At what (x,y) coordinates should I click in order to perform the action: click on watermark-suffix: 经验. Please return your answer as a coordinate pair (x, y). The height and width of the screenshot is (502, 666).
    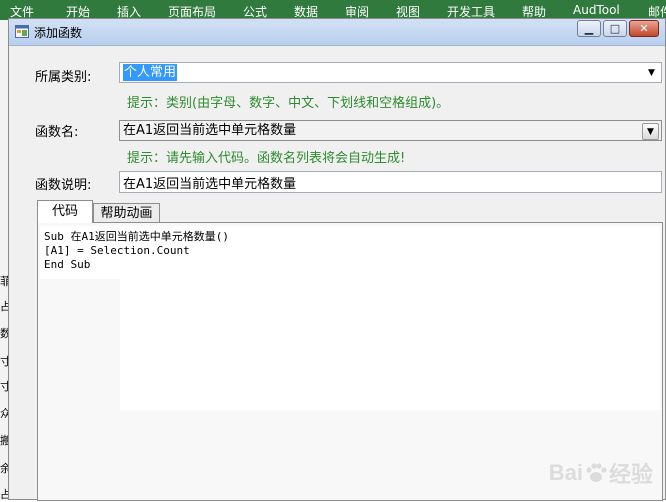
    Looking at the image, I should click on (630, 474).